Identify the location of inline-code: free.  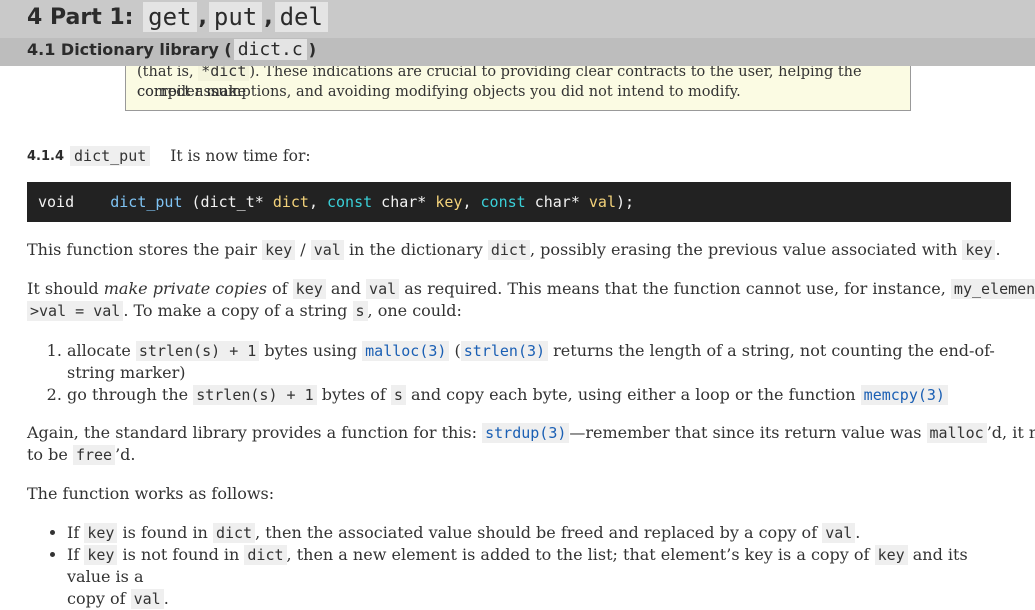
(94, 455).